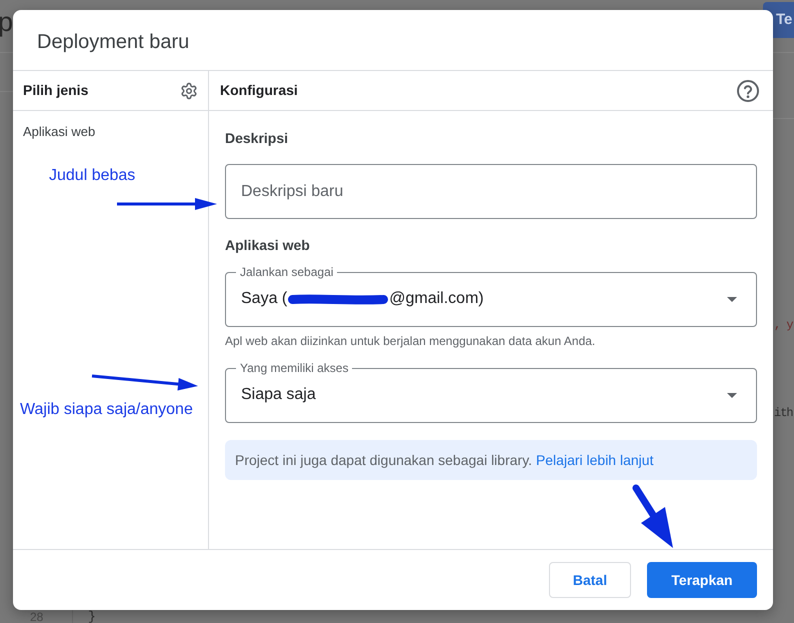 The height and width of the screenshot is (623, 794). I want to click on section-heading: Aplikasi web, so click(267, 245).